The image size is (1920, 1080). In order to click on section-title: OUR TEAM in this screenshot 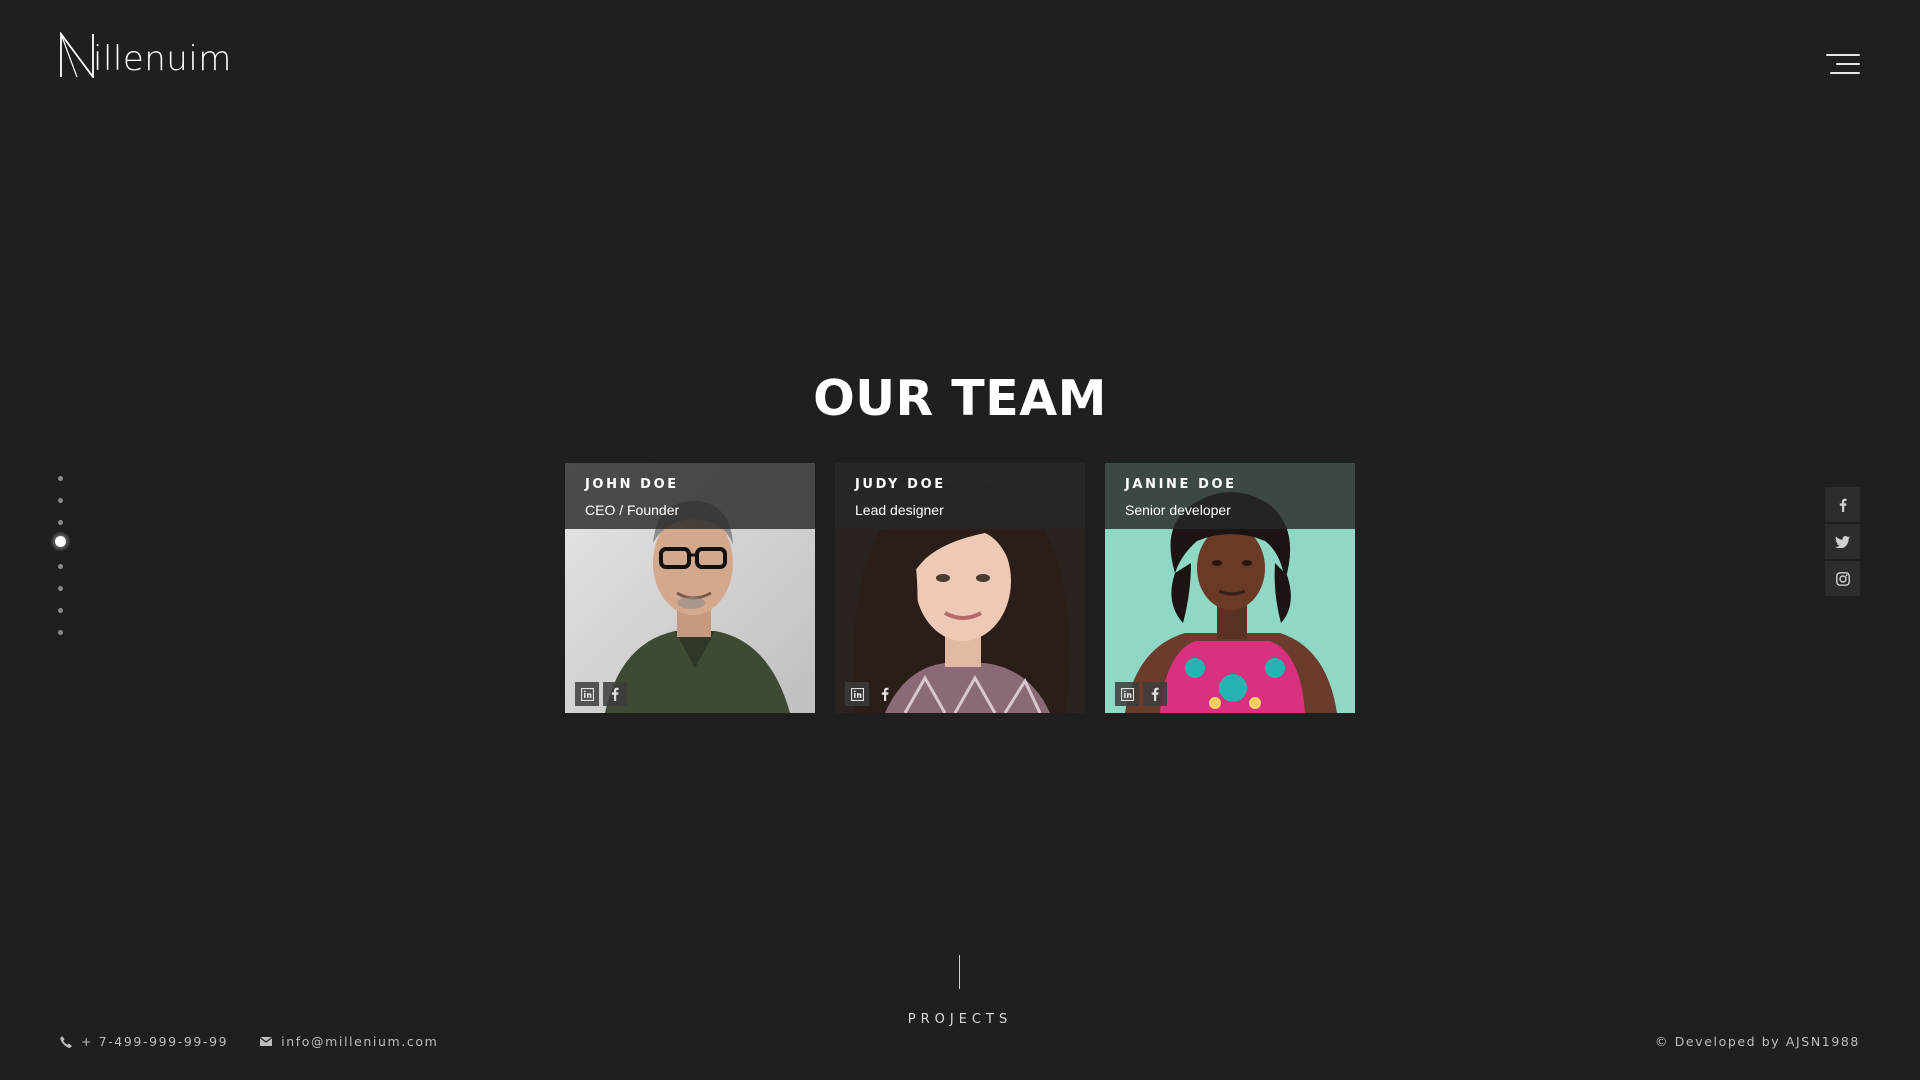, I will do `click(960, 398)`.